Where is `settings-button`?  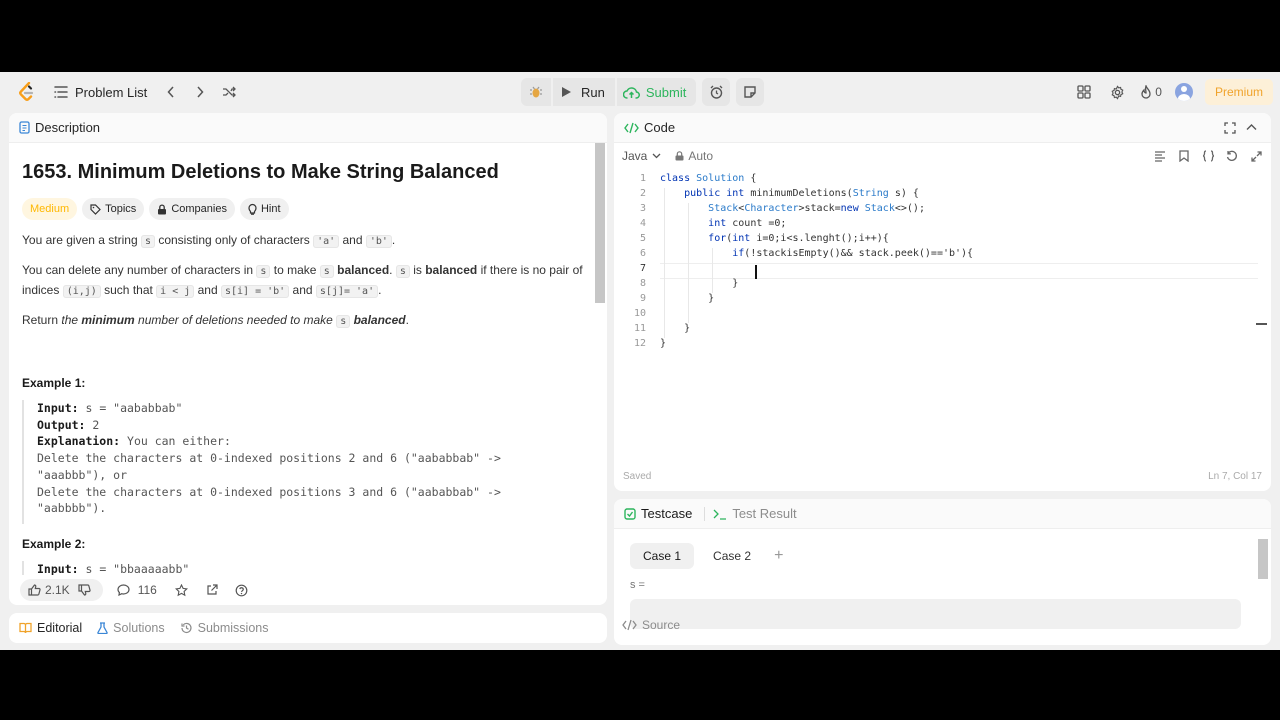 settings-button is located at coordinates (1117, 92).